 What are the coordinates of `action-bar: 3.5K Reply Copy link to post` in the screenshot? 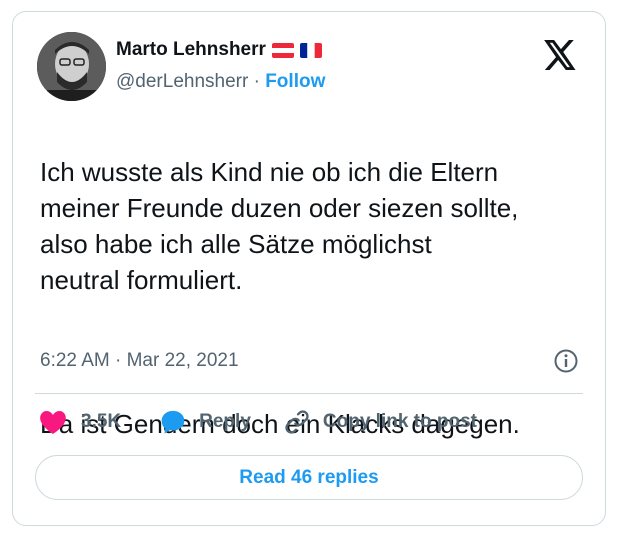 It's located at (258, 422).